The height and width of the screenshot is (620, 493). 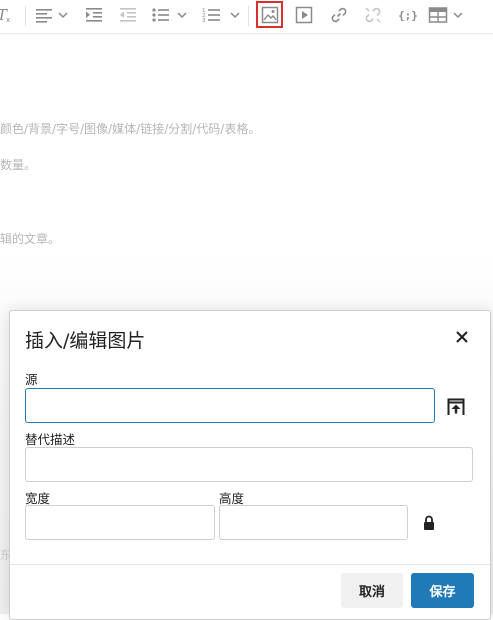 I want to click on editor-text-line: 辑的文章。, so click(x=30, y=239).